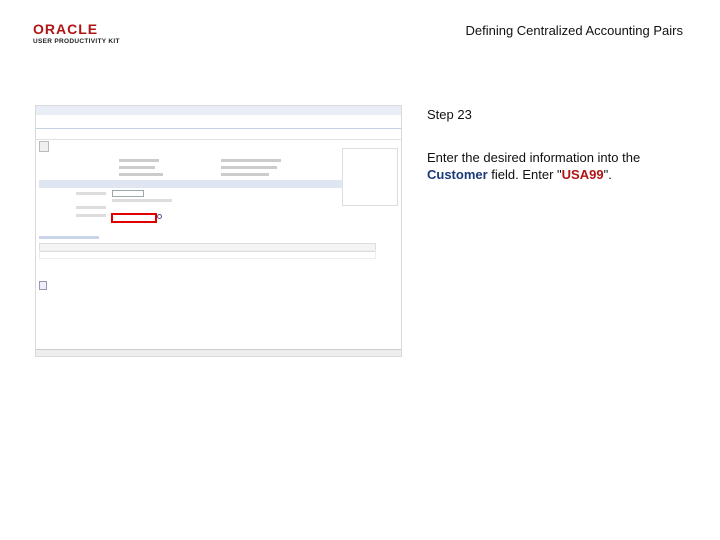  I want to click on app-section-bar, so click(191, 184).